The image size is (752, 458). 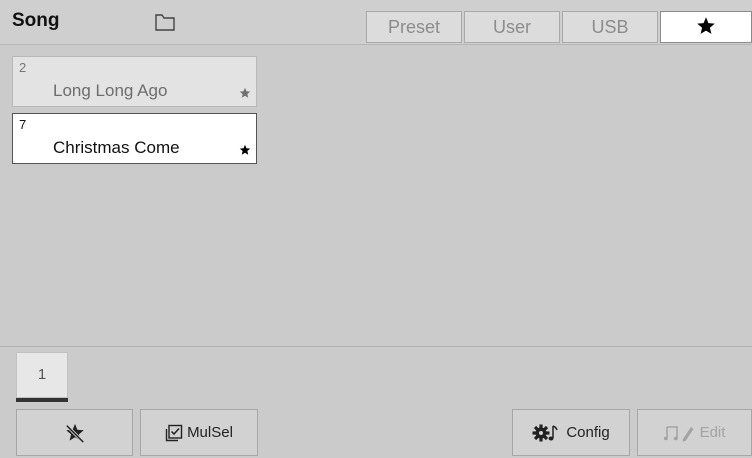 I want to click on tab-preset: Preset, so click(x=414, y=27).